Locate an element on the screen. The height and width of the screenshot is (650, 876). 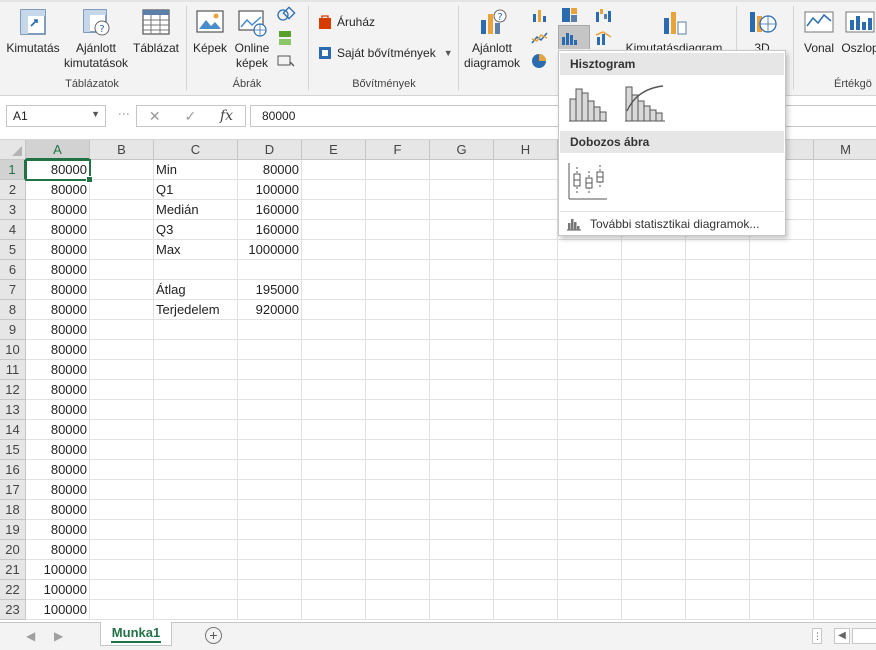
cell-l23 is located at coordinates (782, 610).